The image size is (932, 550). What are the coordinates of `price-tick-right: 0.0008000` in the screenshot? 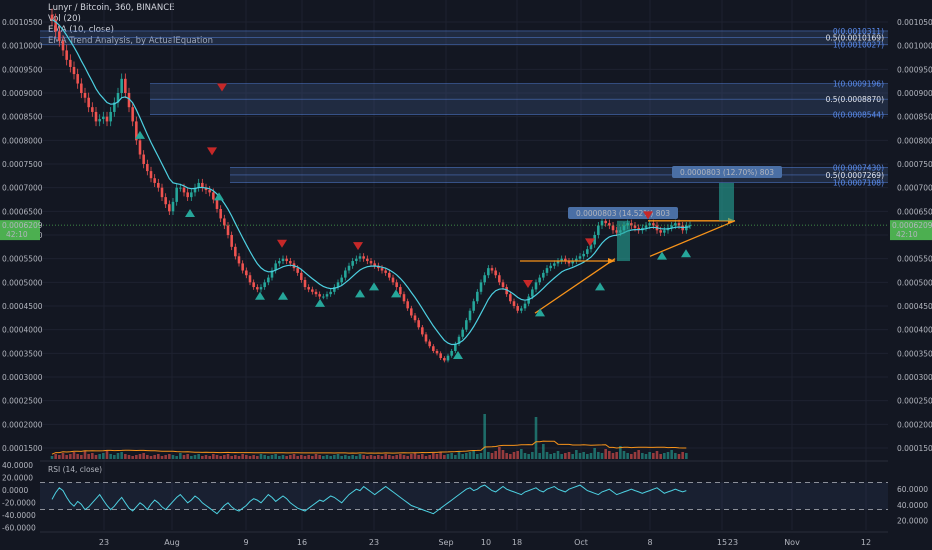 It's located at (914, 140).